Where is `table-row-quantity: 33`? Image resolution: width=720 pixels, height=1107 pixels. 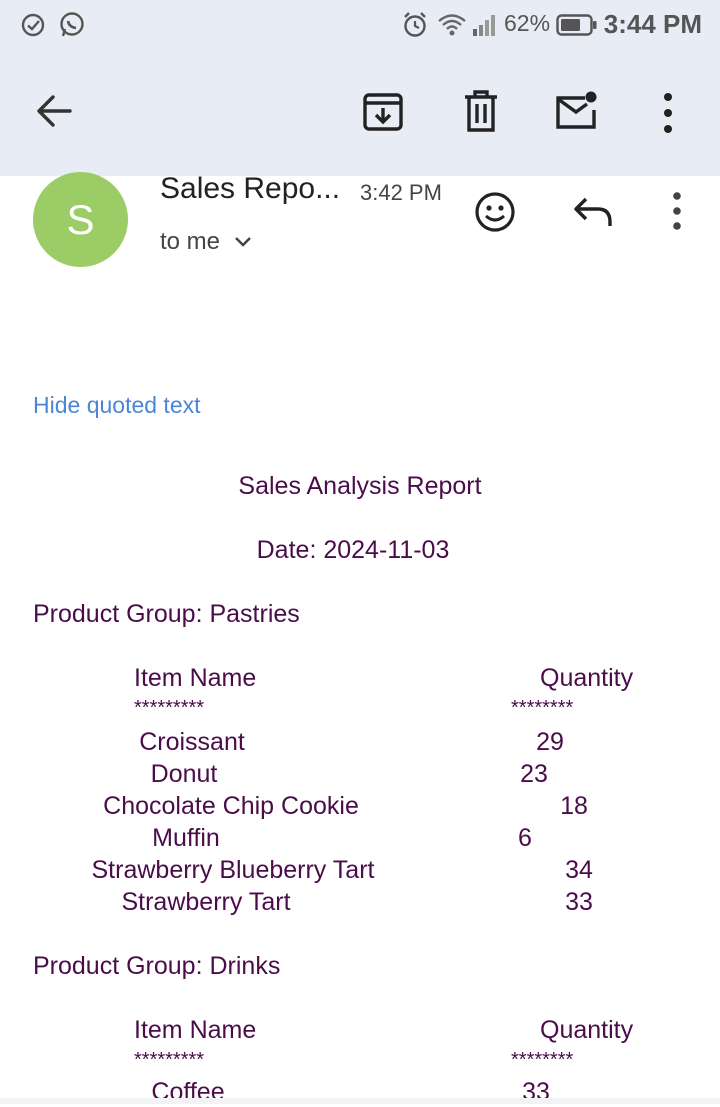
table-row-quantity: 33 is located at coordinates (579, 902).